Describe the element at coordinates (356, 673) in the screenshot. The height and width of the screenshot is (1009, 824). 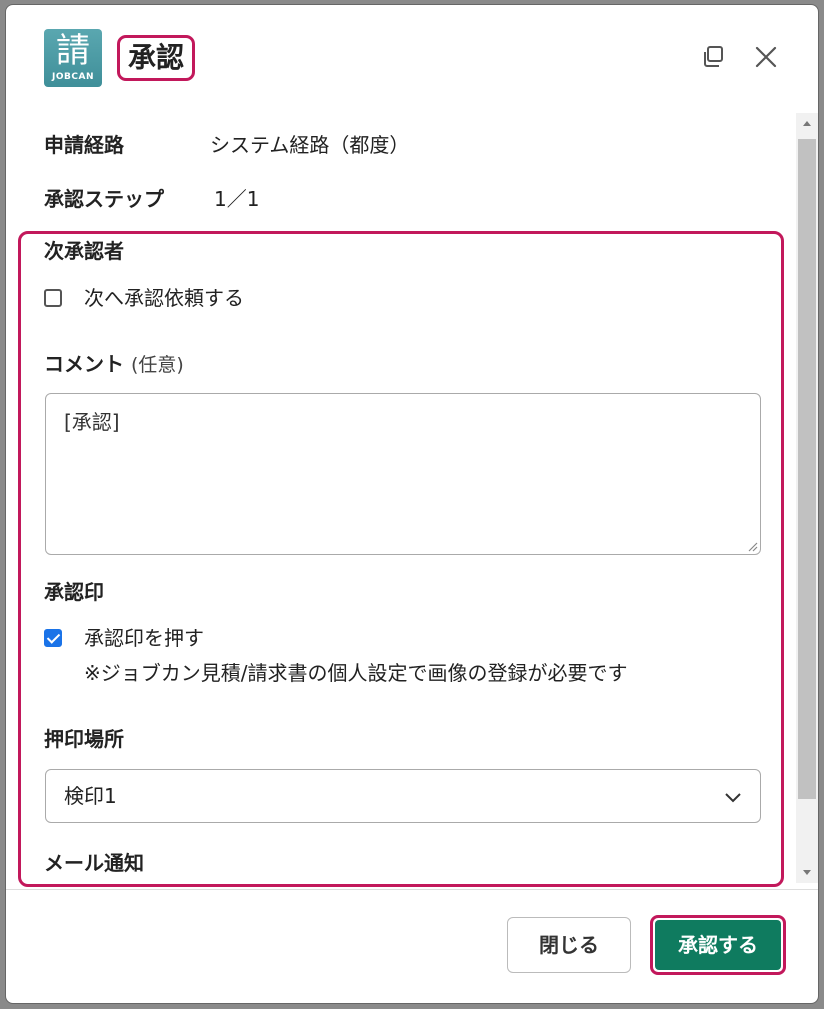
I see `stamp-note: ※ジョブカン見積/請求書の個人設定で画像の登録が必要です` at that location.